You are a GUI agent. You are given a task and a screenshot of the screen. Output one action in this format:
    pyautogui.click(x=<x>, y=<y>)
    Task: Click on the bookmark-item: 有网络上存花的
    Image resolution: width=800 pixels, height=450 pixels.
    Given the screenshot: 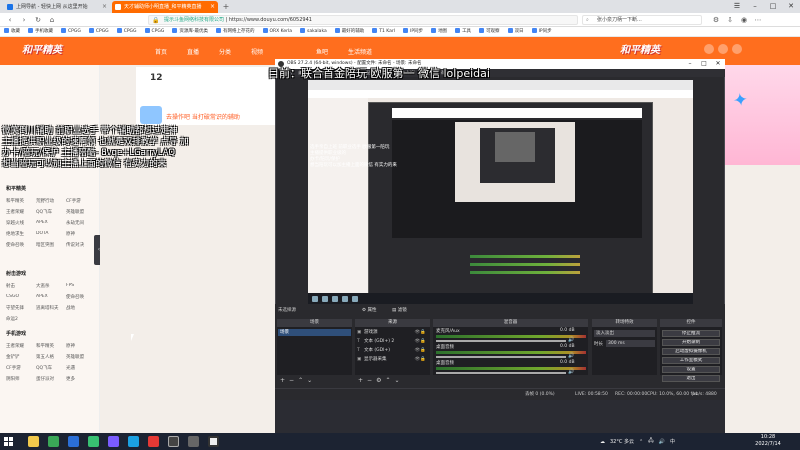 What is the action you would take?
    pyautogui.click(x=235, y=32)
    